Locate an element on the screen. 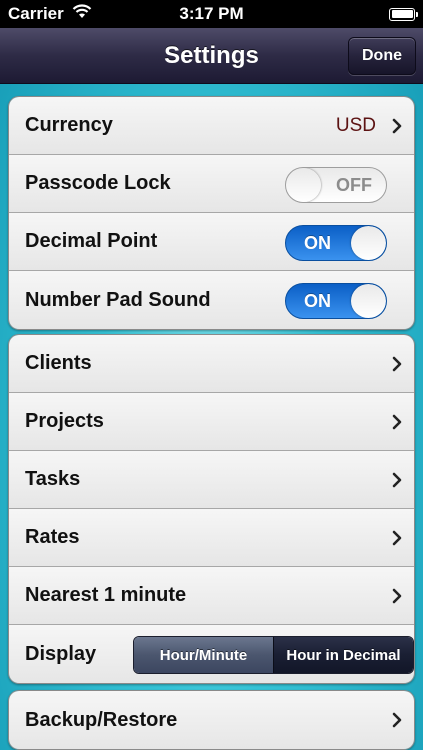 This screenshot has height=750, width=423. carrier-label: Carrier is located at coordinates (36, 13).